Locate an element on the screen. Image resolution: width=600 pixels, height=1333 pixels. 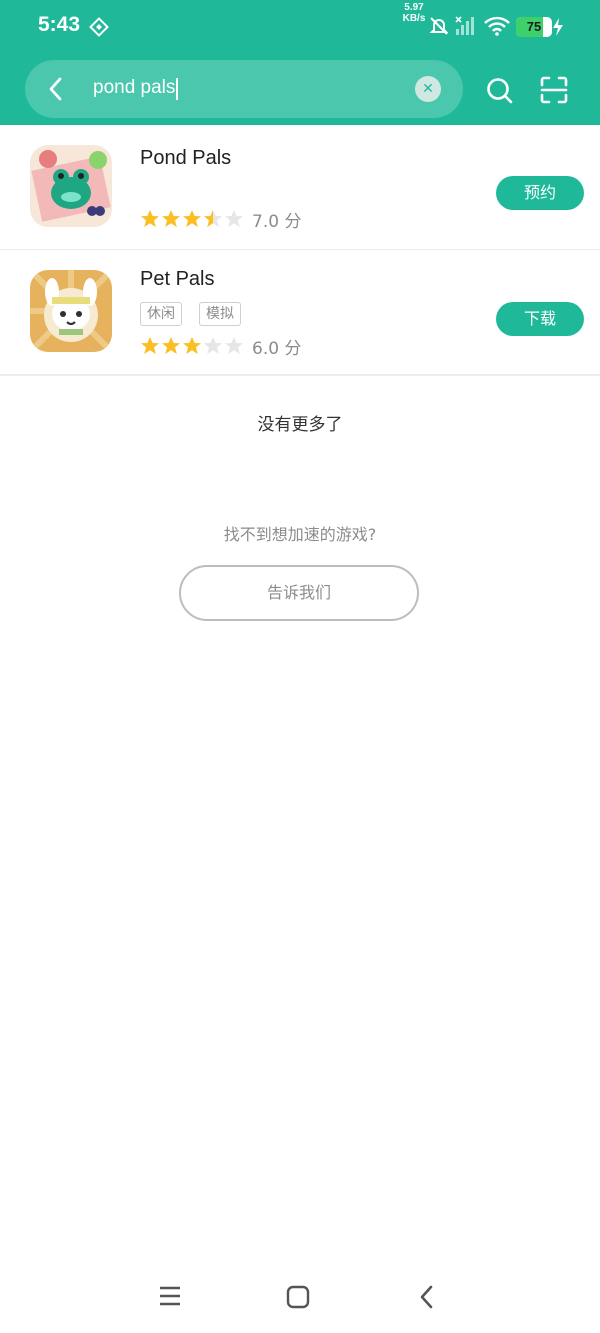
battery-percent: 75 is located at coordinates (534, 26).